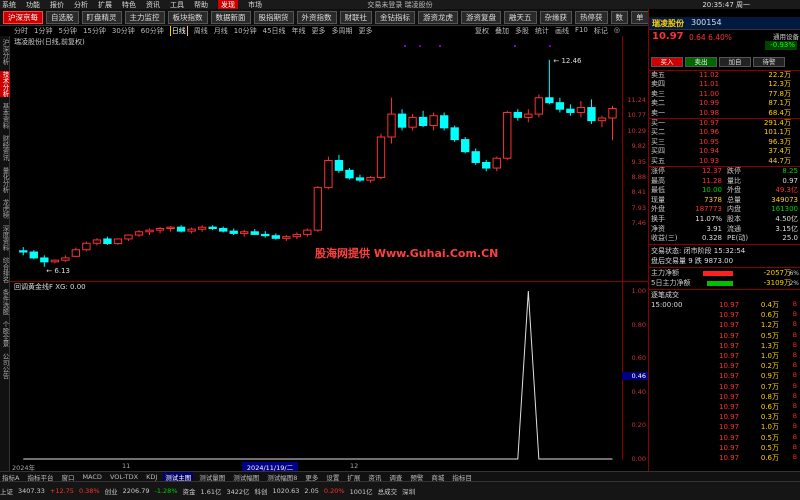 The width and height of the screenshot is (800, 500). I want to click on period-tab-11: 年线, so click(299, 31).